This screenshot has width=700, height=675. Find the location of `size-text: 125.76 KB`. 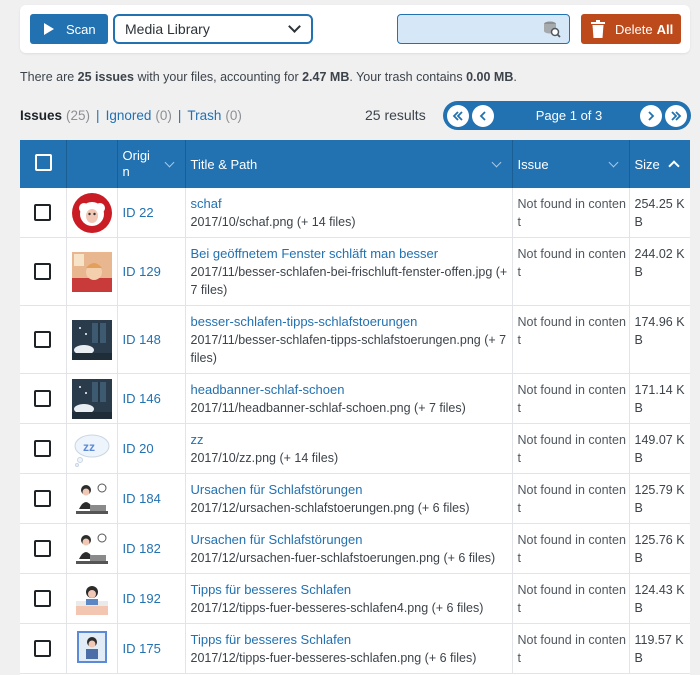

size-text: 125.76 KB is located at coordinates (659, 549).